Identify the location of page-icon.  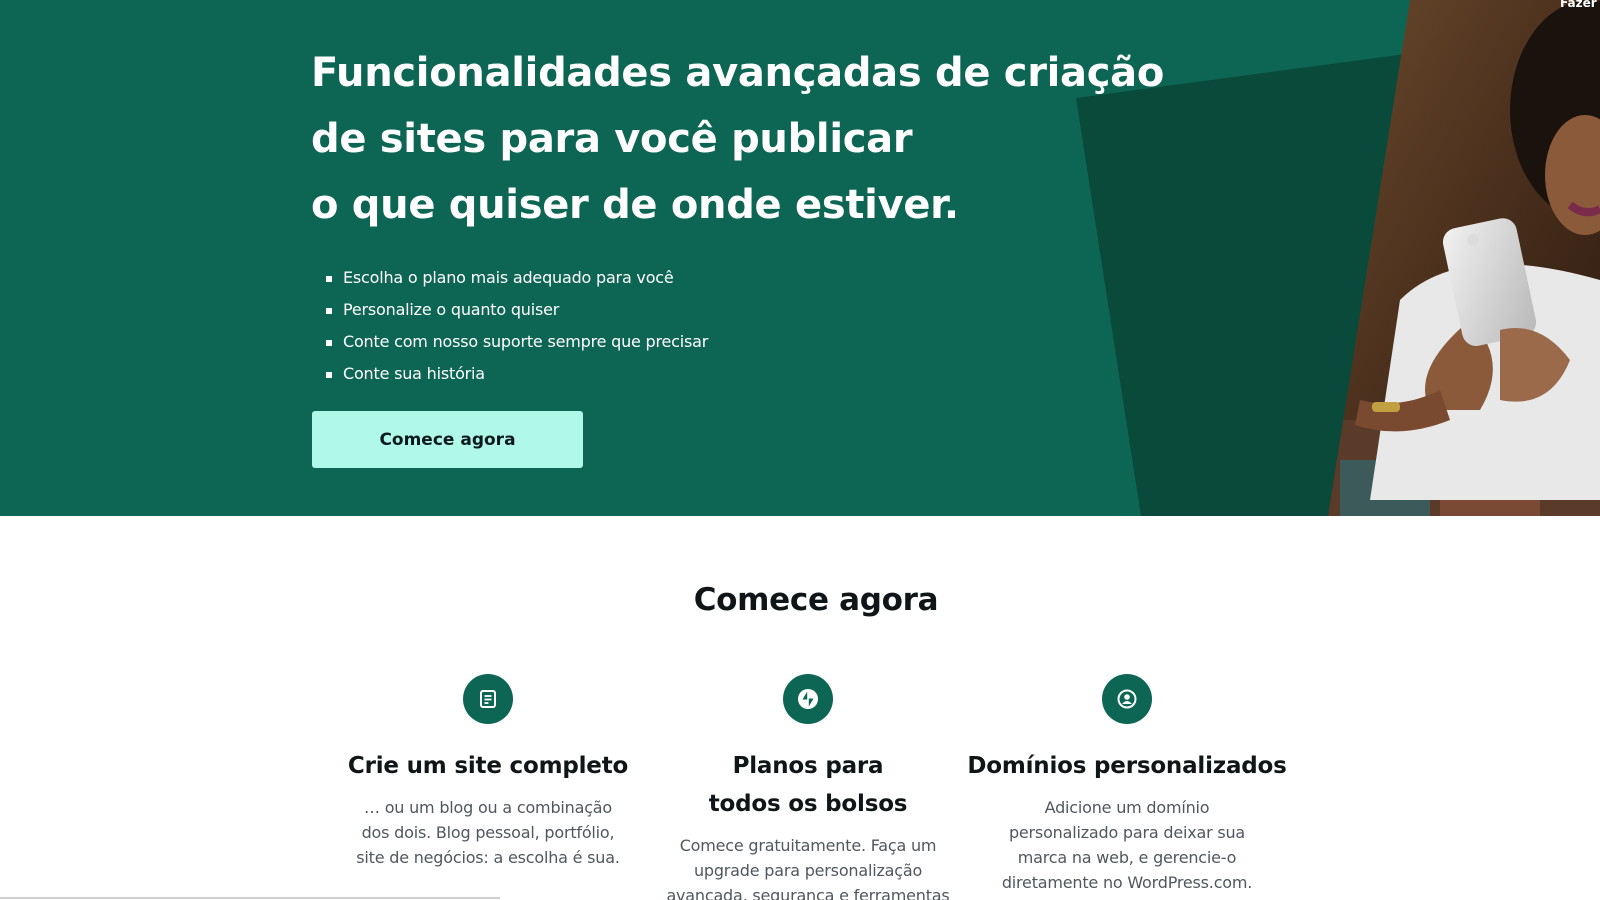
(488, 699).